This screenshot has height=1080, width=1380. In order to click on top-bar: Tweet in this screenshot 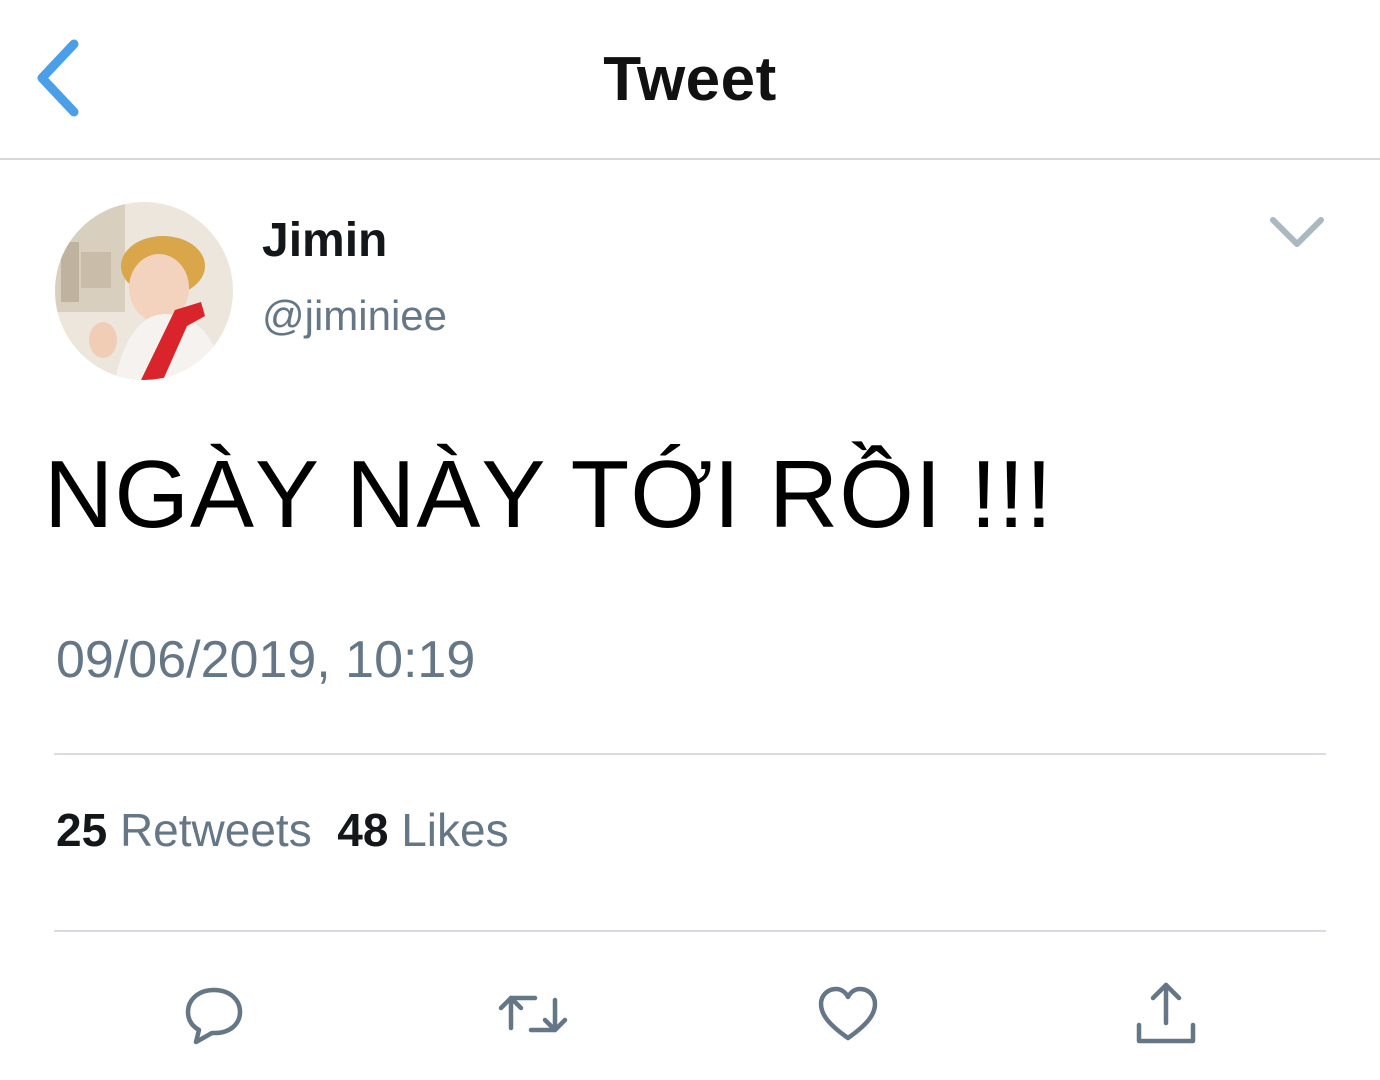, I will do `click(690, 80)`.